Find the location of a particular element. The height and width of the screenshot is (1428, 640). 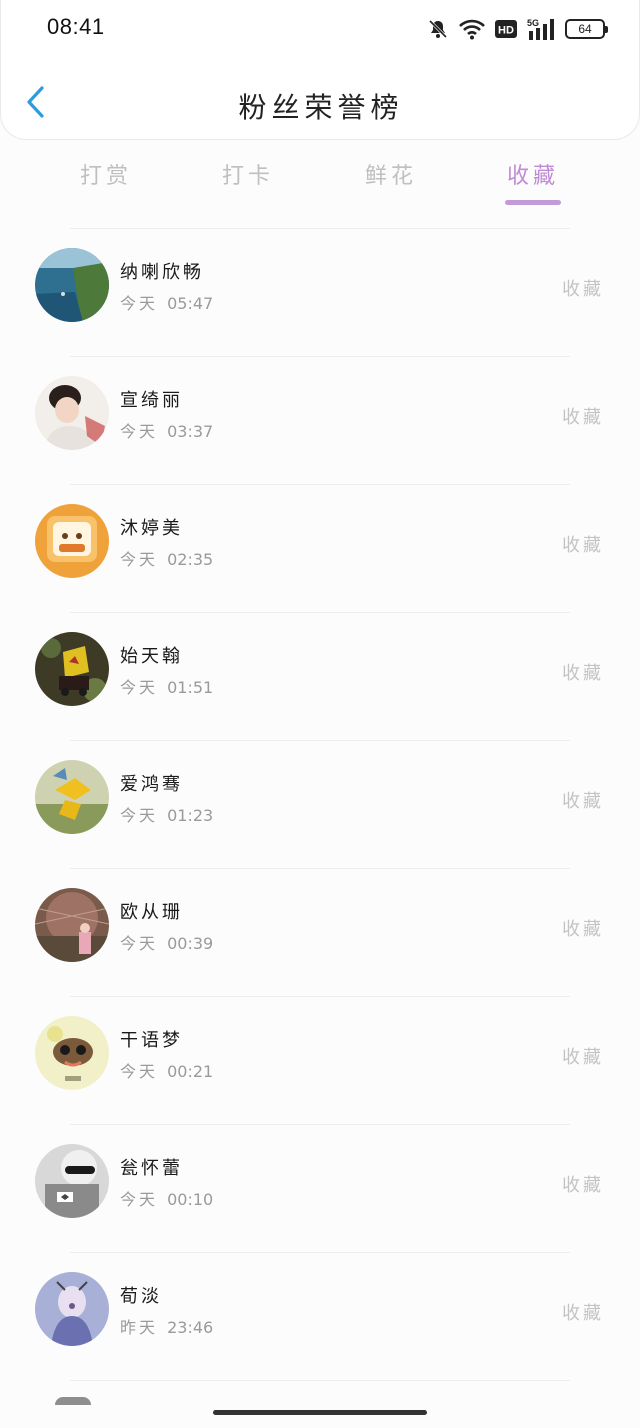

fan-clock: 23:46 is located at coordinates (190, 1327).